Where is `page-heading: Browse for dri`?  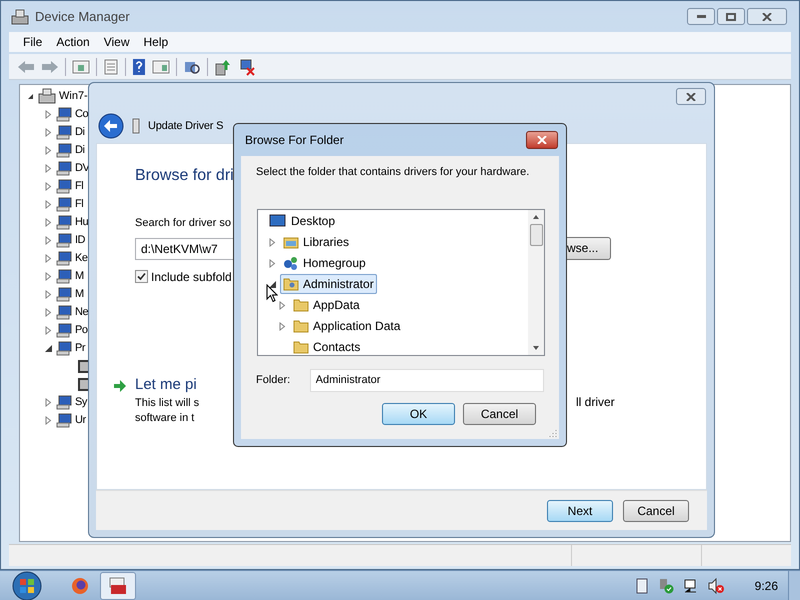
page-heading: Browse for dri is located at coordinates (184, 176).